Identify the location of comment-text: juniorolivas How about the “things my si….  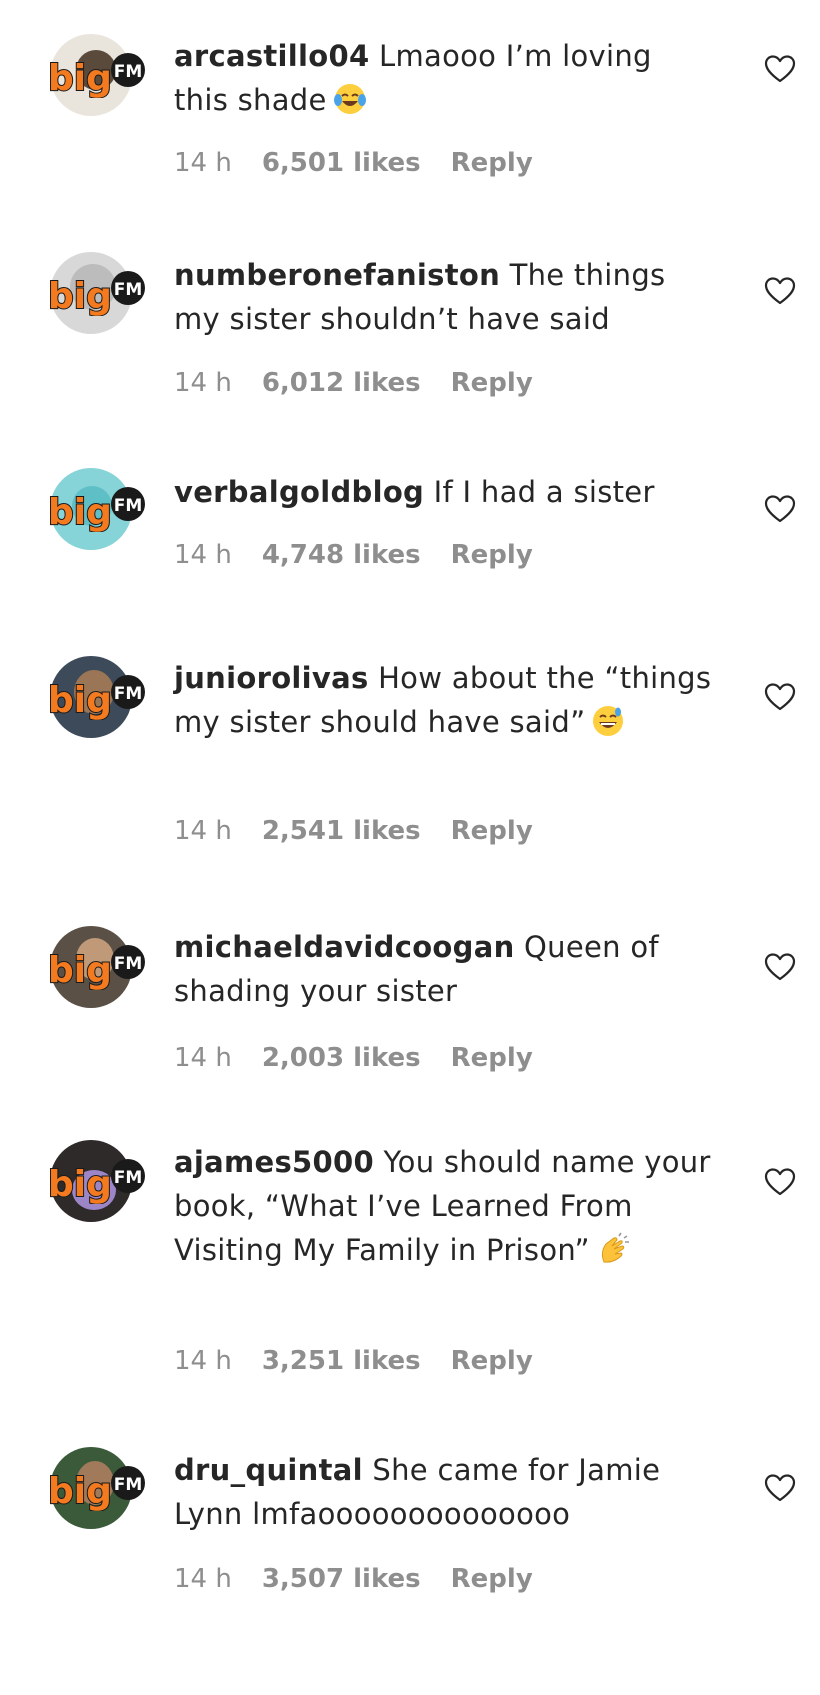
(444, 700).